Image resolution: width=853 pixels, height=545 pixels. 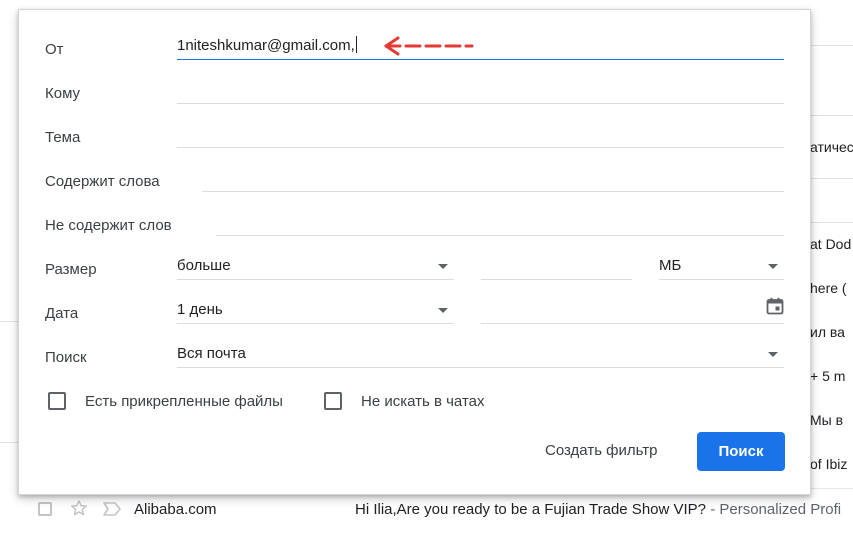 What do you see at coordinates (827, 332) in the screenshot?
I see `background-snippet: ил ва` at bounding box center [827, 332].